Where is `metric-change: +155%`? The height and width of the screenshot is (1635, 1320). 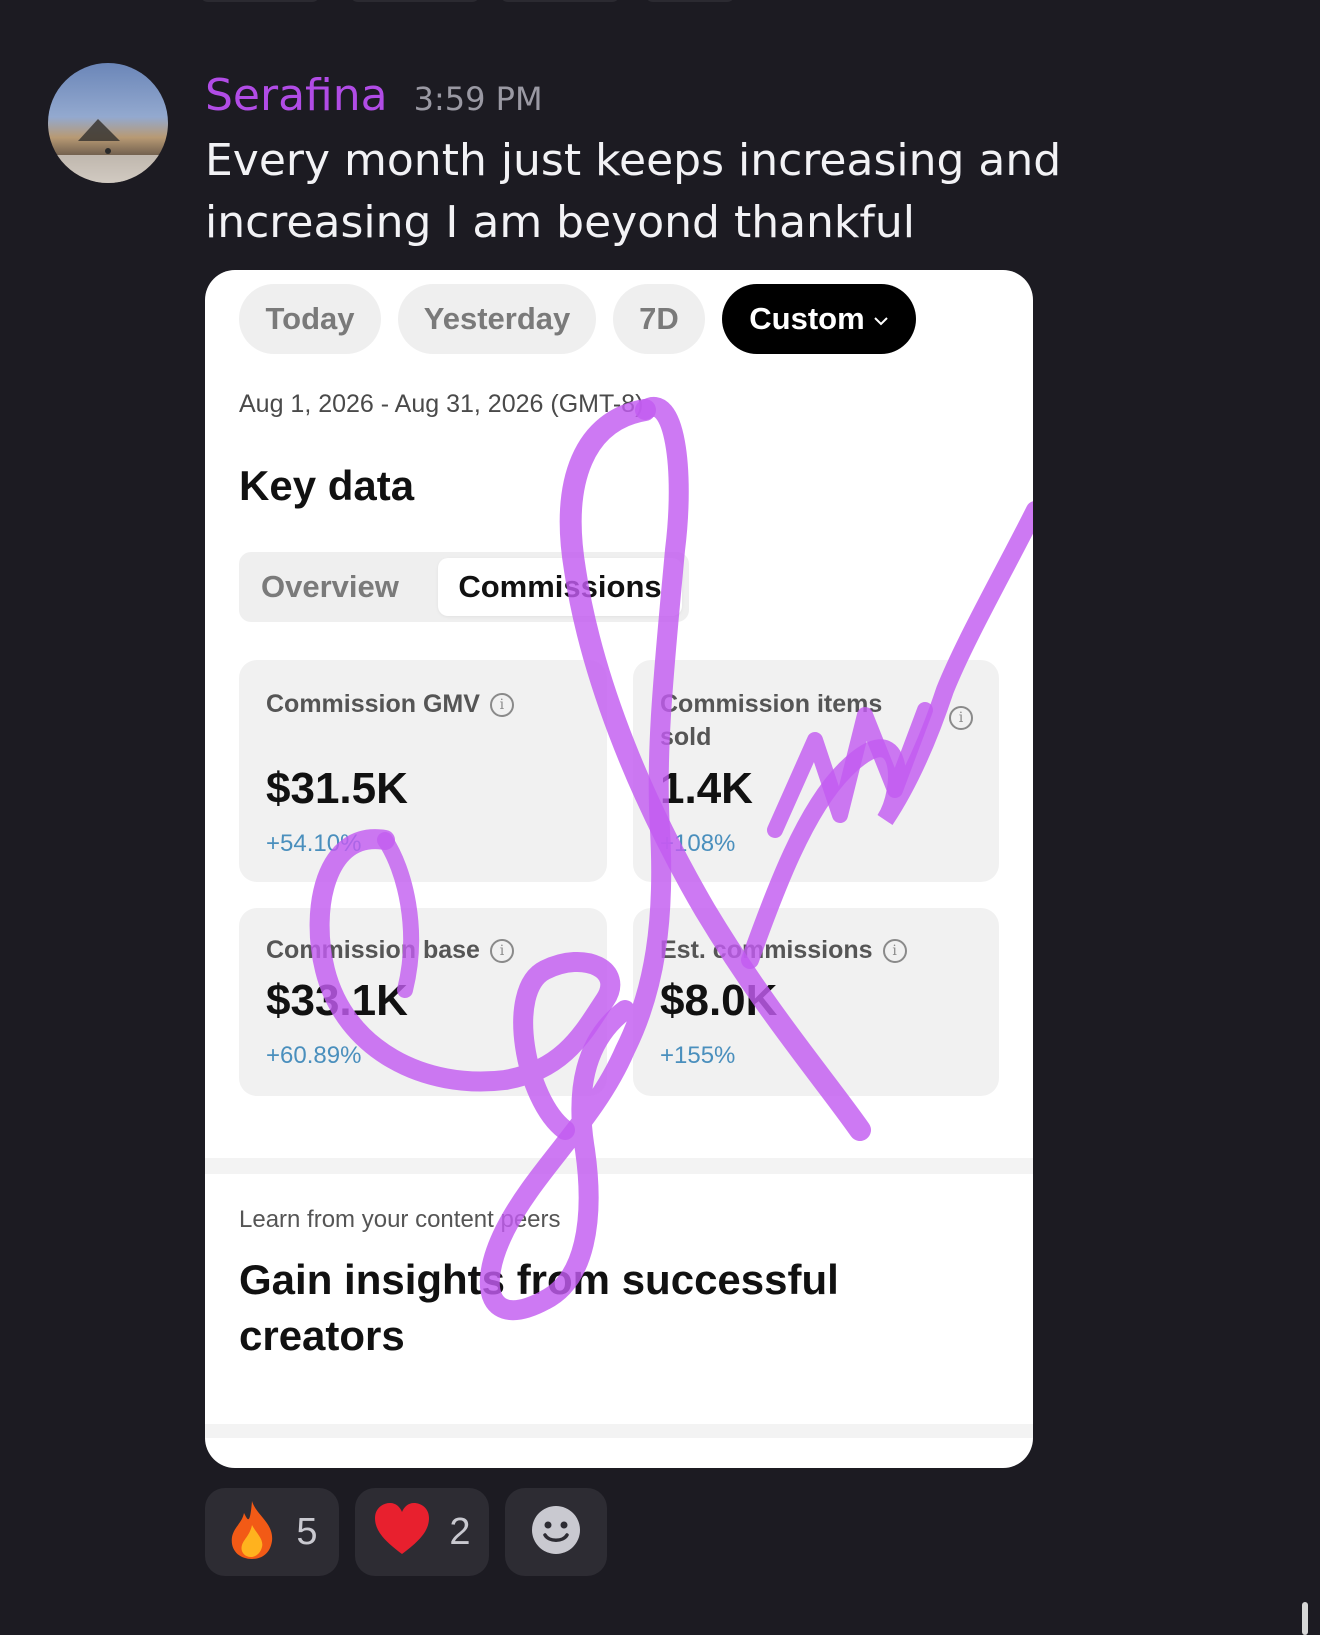
metric-change: +155% is located at coordinates (698, 1055).